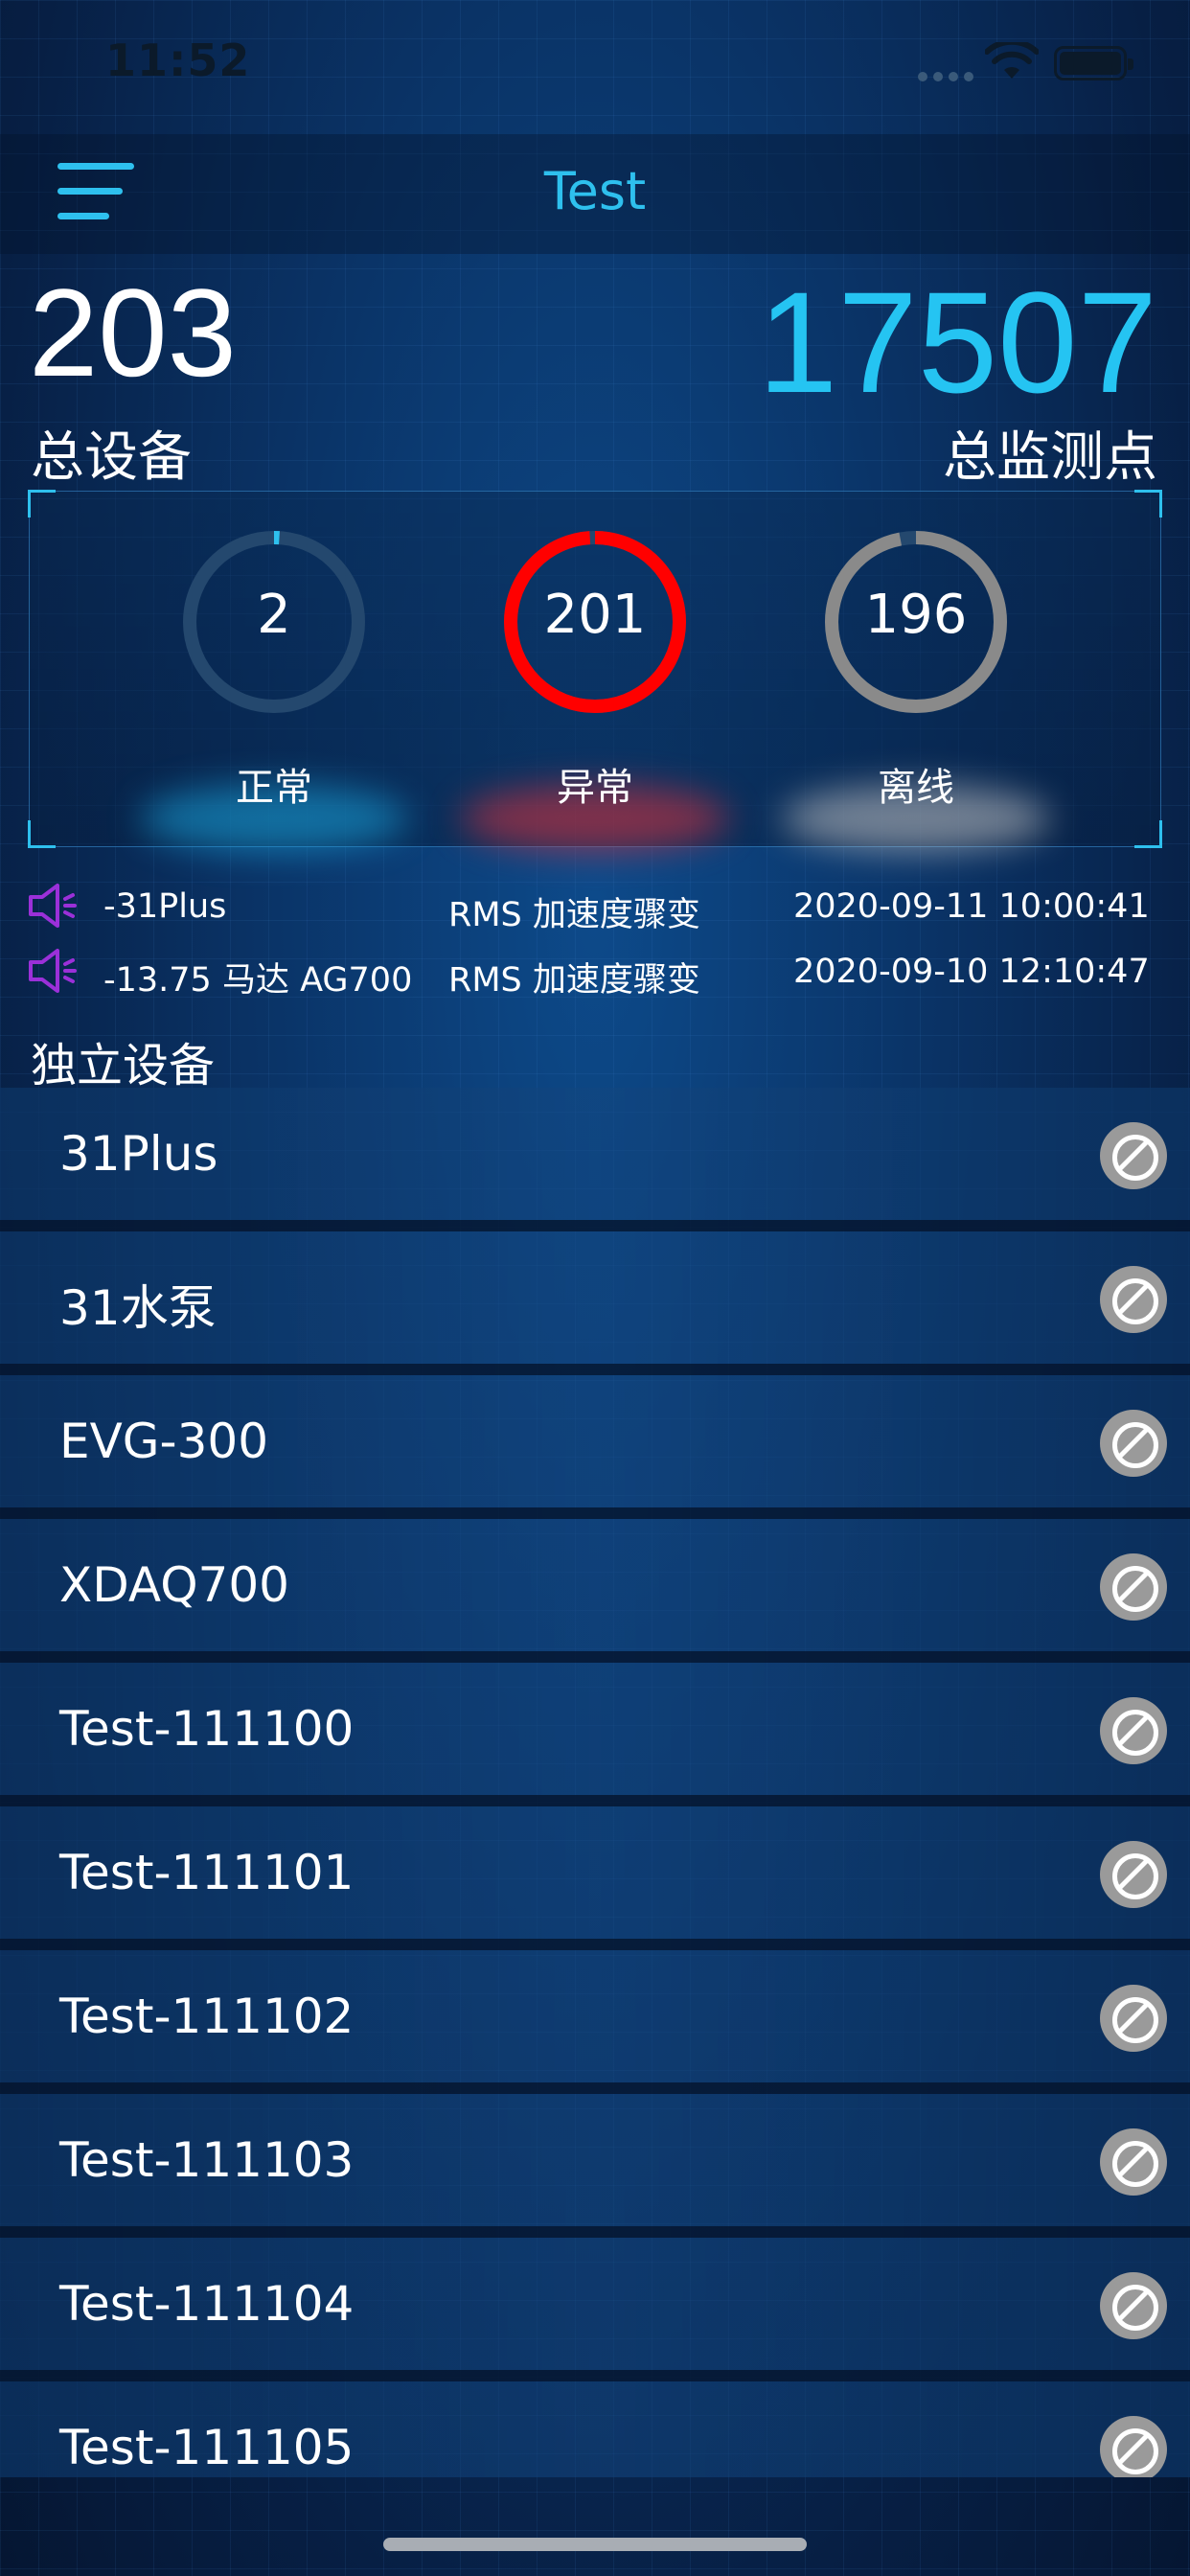 The image size is (1190, 2576). What do you see at coordinates (595, 1591) in the screenshot?
I see `device-row: XDAQ700` at bounding box center [595, 1591].